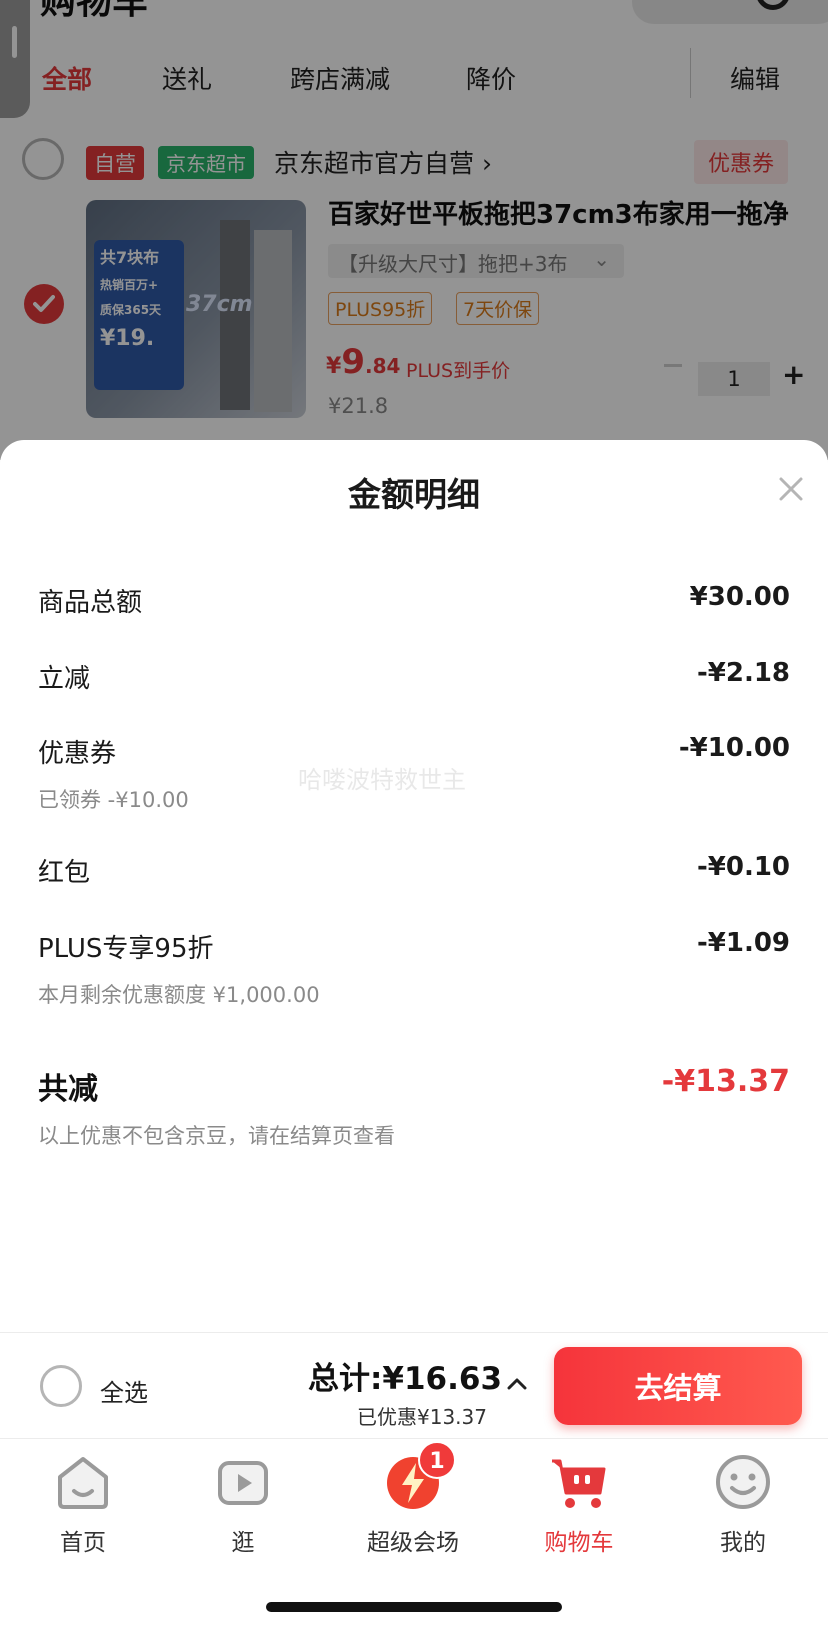 The height and width of the screenshot is (1626, 828). I want to click on plus-remaining-quota: 本月剩余优惠额度 ¥1,000.00, so click(179, 995).